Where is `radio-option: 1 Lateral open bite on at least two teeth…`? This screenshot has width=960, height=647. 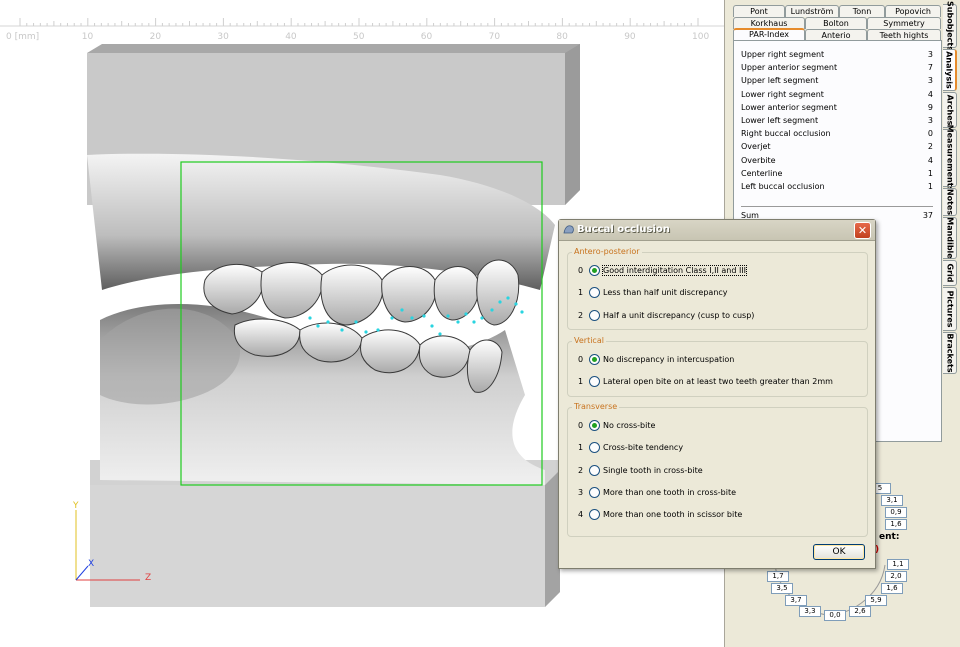
radio-option: 1 Lateral open bite on at least two teeth… is located at coordinates (717, 382).